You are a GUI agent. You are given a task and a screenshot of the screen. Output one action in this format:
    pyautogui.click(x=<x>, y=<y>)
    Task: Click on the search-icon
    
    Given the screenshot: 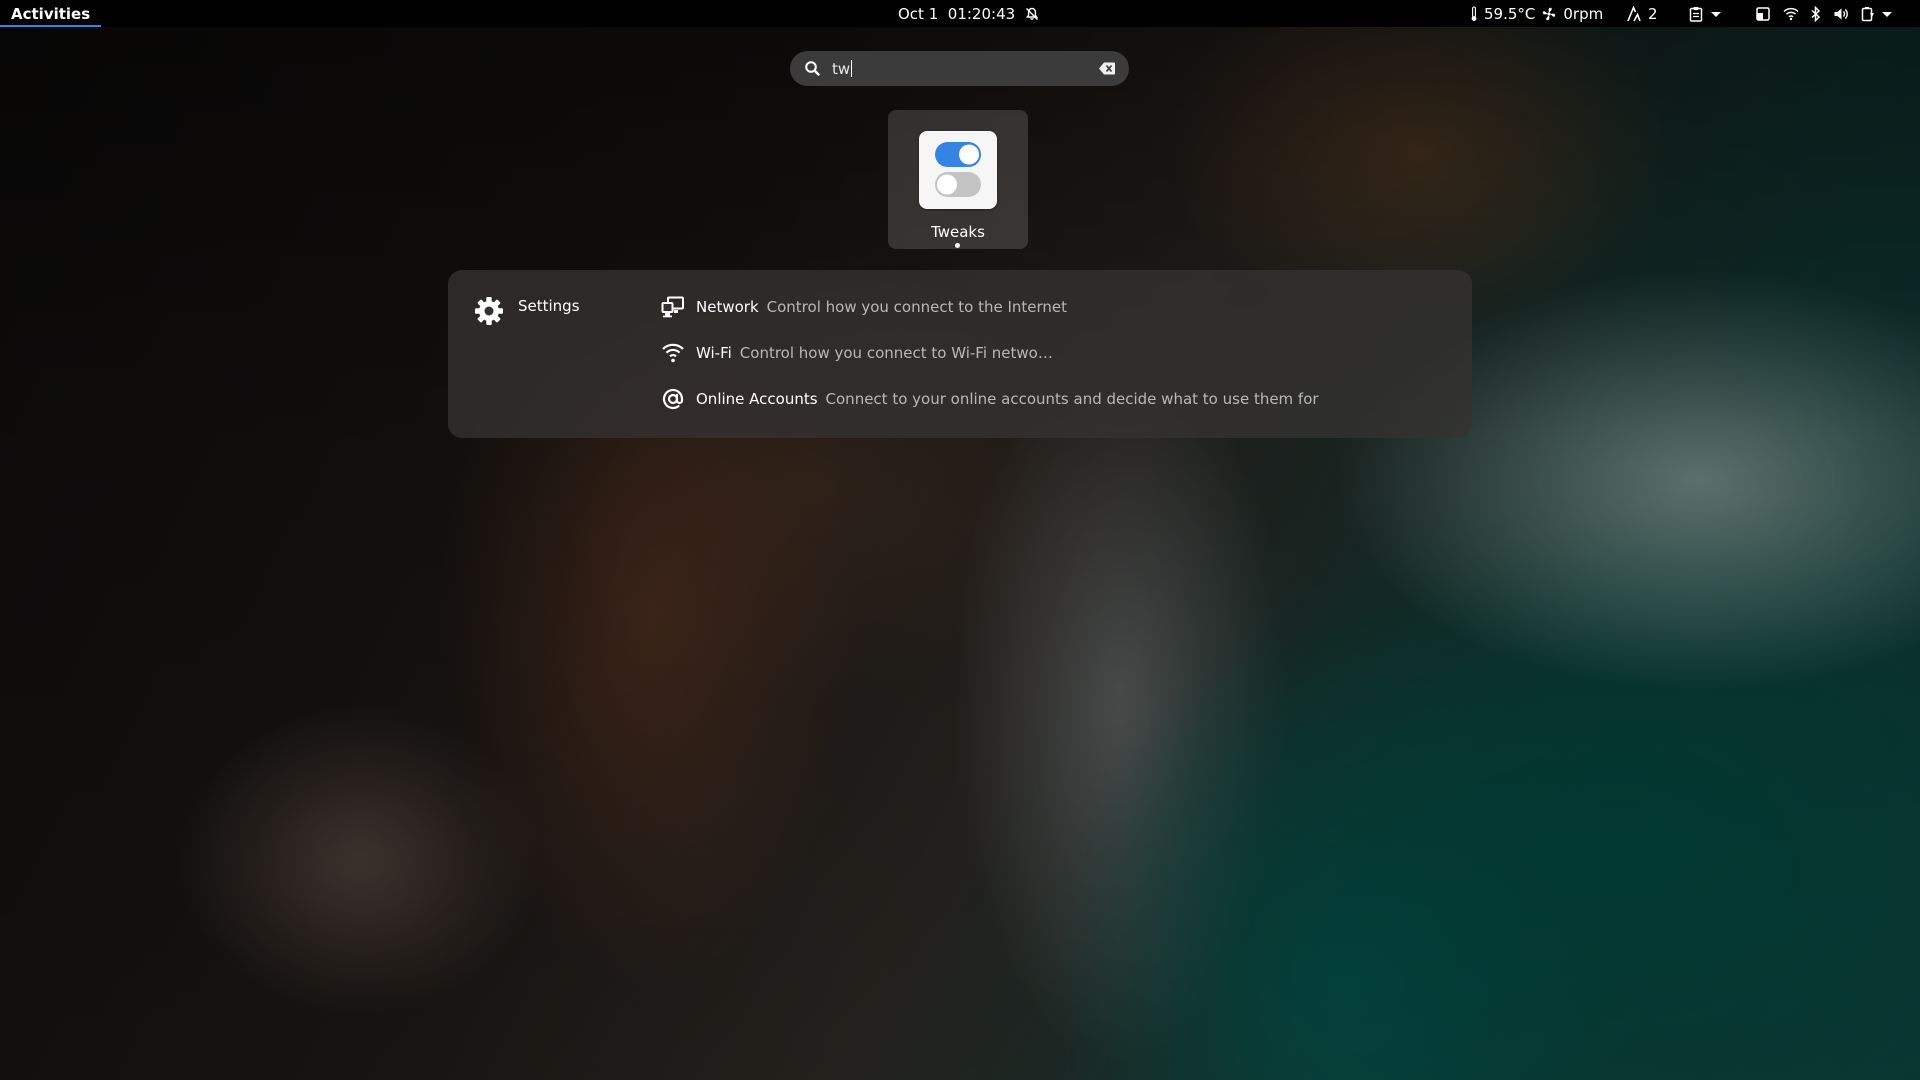 What is the action you would take?
    pyautogui.click(x=812, y=68)
    